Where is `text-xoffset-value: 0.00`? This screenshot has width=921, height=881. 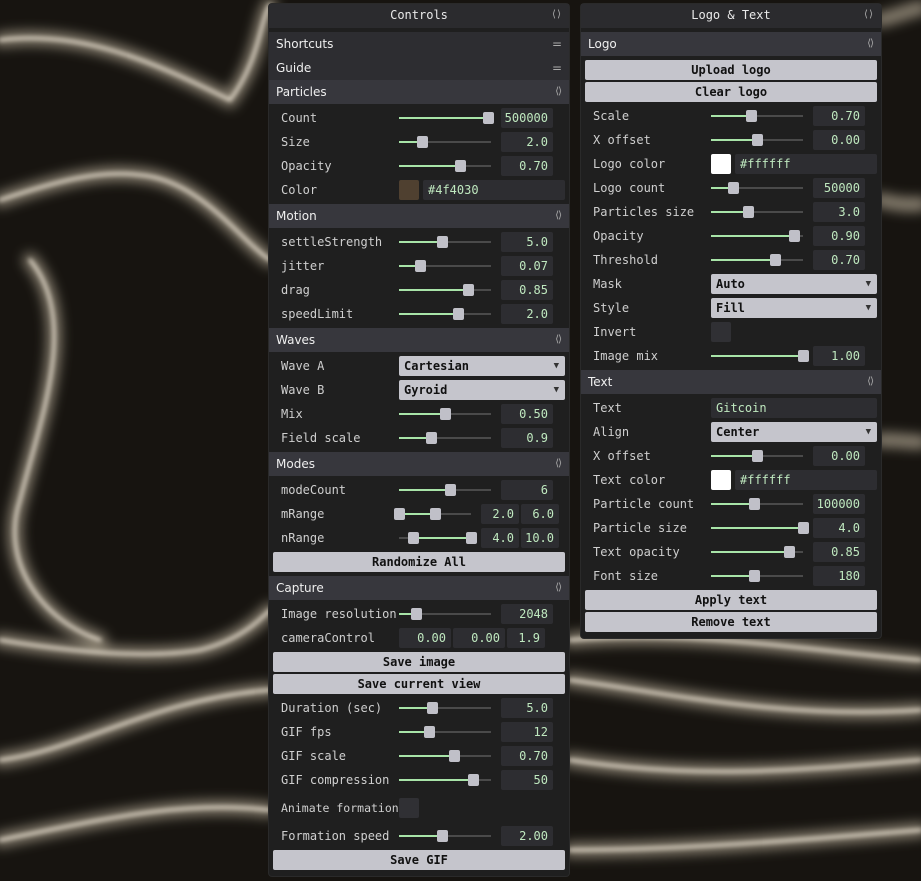 text-xoffset-value: 0.00 is located at coordinates (839, 456).